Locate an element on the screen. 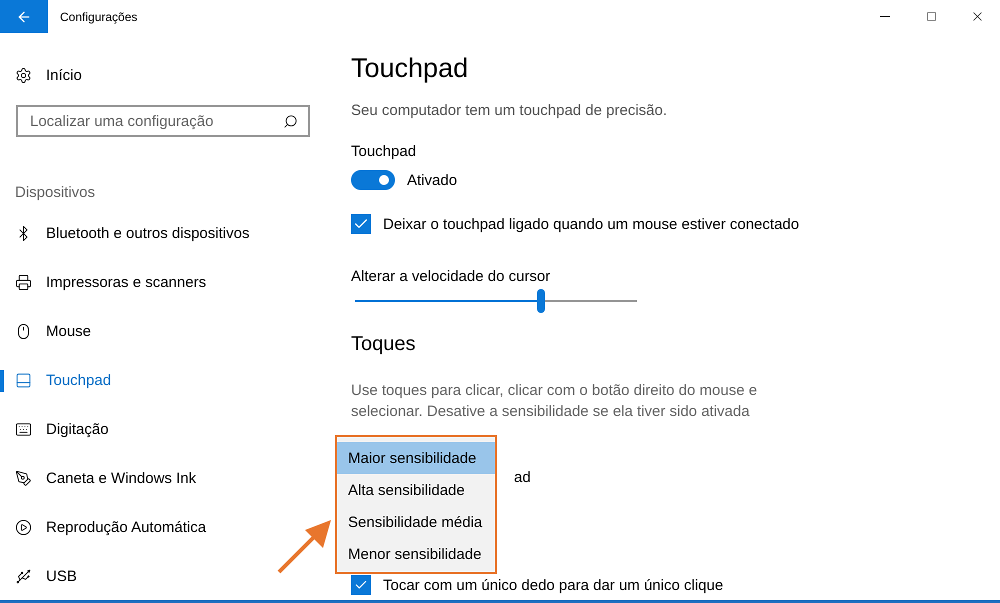 Image resolution: width=1000 pixels, height=603 pixels. pen-icon is located at coordinates (23, 478).